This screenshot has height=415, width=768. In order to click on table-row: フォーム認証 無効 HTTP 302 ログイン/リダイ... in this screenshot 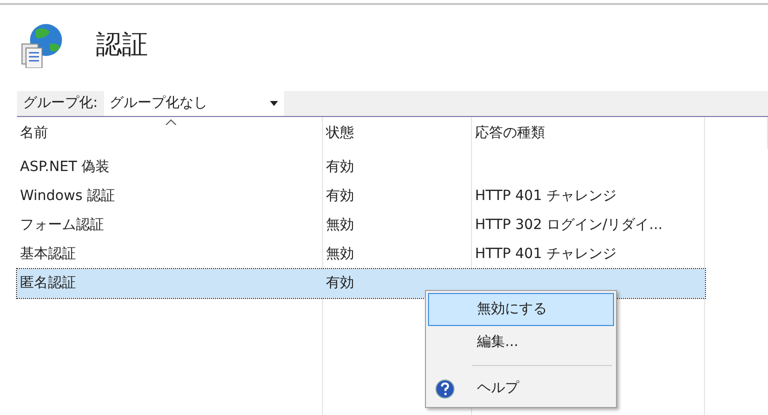, I will do `click(361, 225)`.